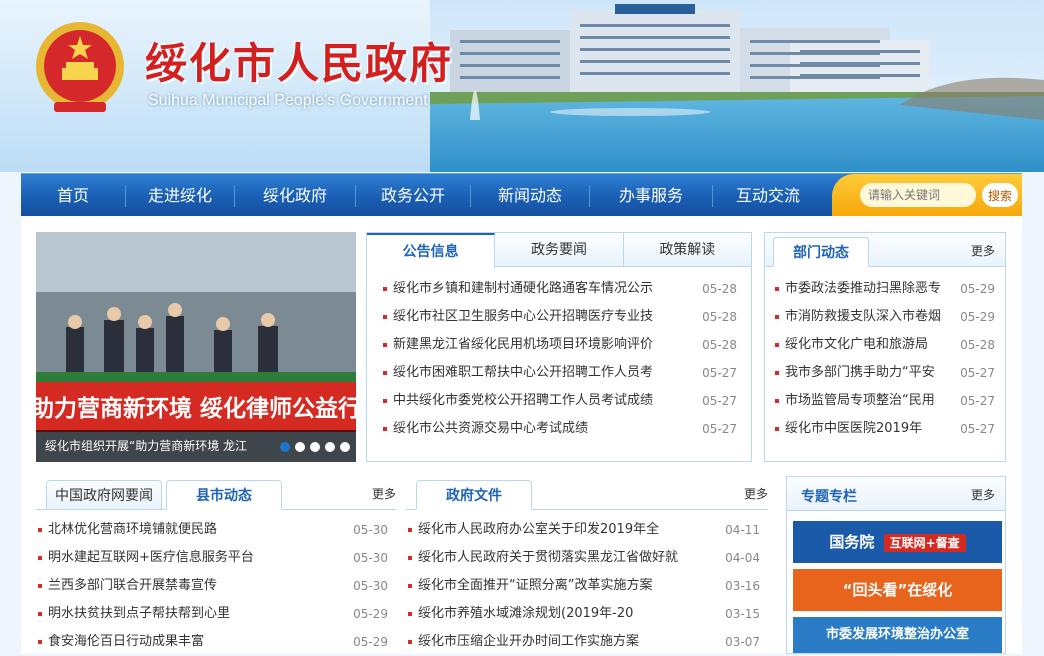 The height and width of the screenshot is (656, 1044). I want to click on list-item-title: 新建黑龙江省绥化民用机场项目环境影响评价, so click(517, 345).